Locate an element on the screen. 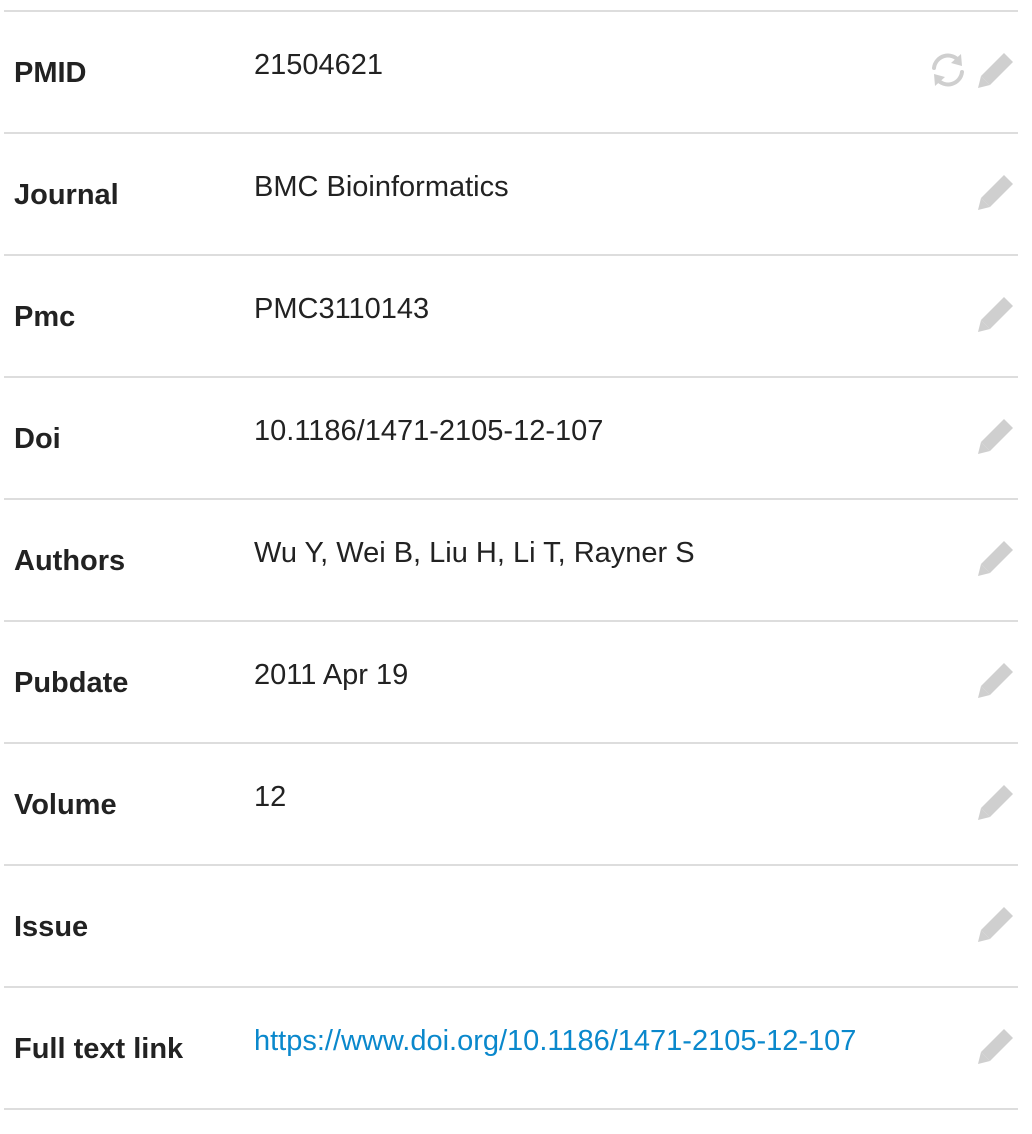 This screenshot has height=1134, width=1032. field-value: 12 is located at coordinates (270, 797).